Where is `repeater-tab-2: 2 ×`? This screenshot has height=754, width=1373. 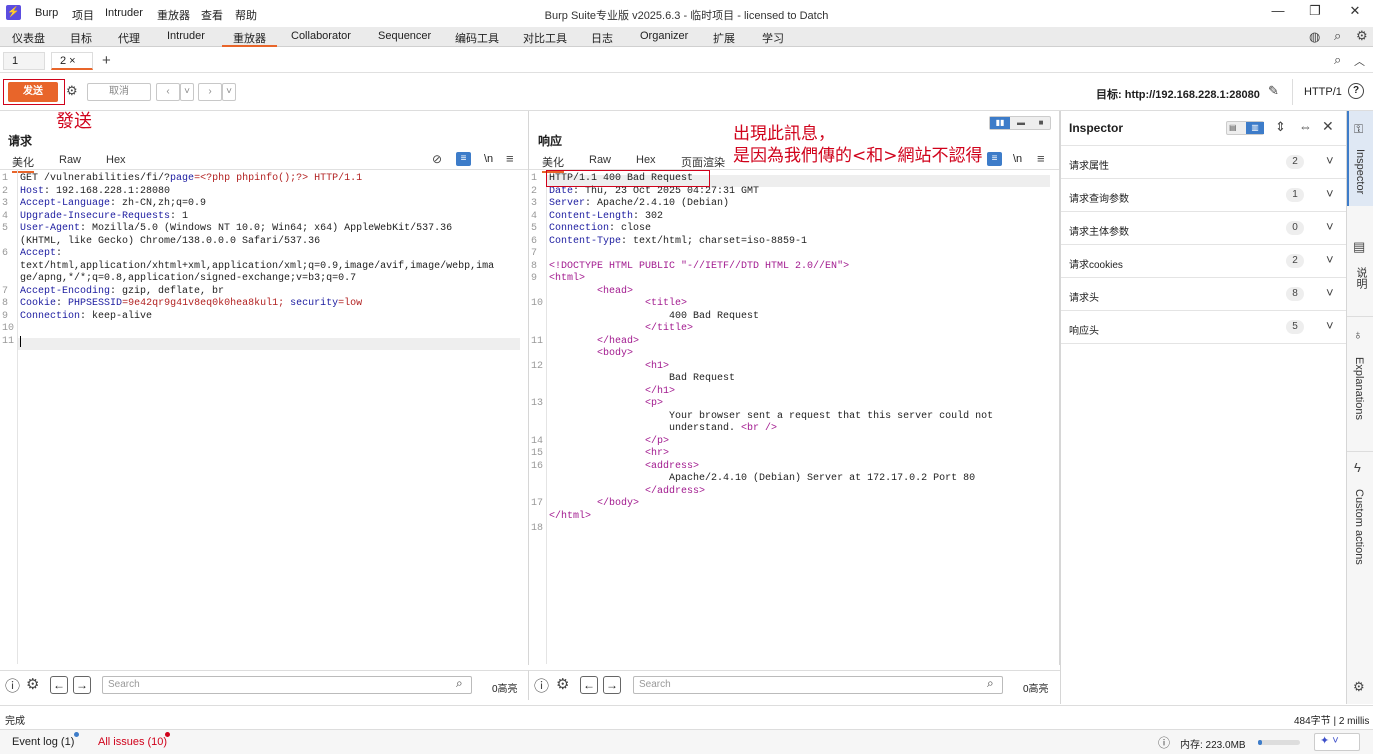 repeater-tab-2: 2 × is located at coordinates (72, 61).